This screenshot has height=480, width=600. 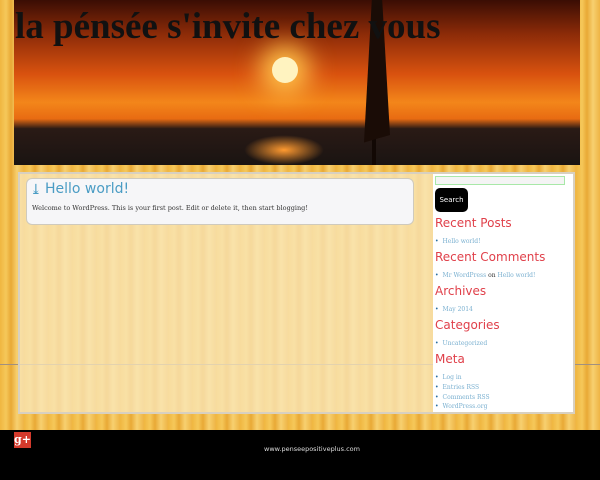 I want to click on meta-wordpress-link: WordPress.org, so click(x=461, y=406).